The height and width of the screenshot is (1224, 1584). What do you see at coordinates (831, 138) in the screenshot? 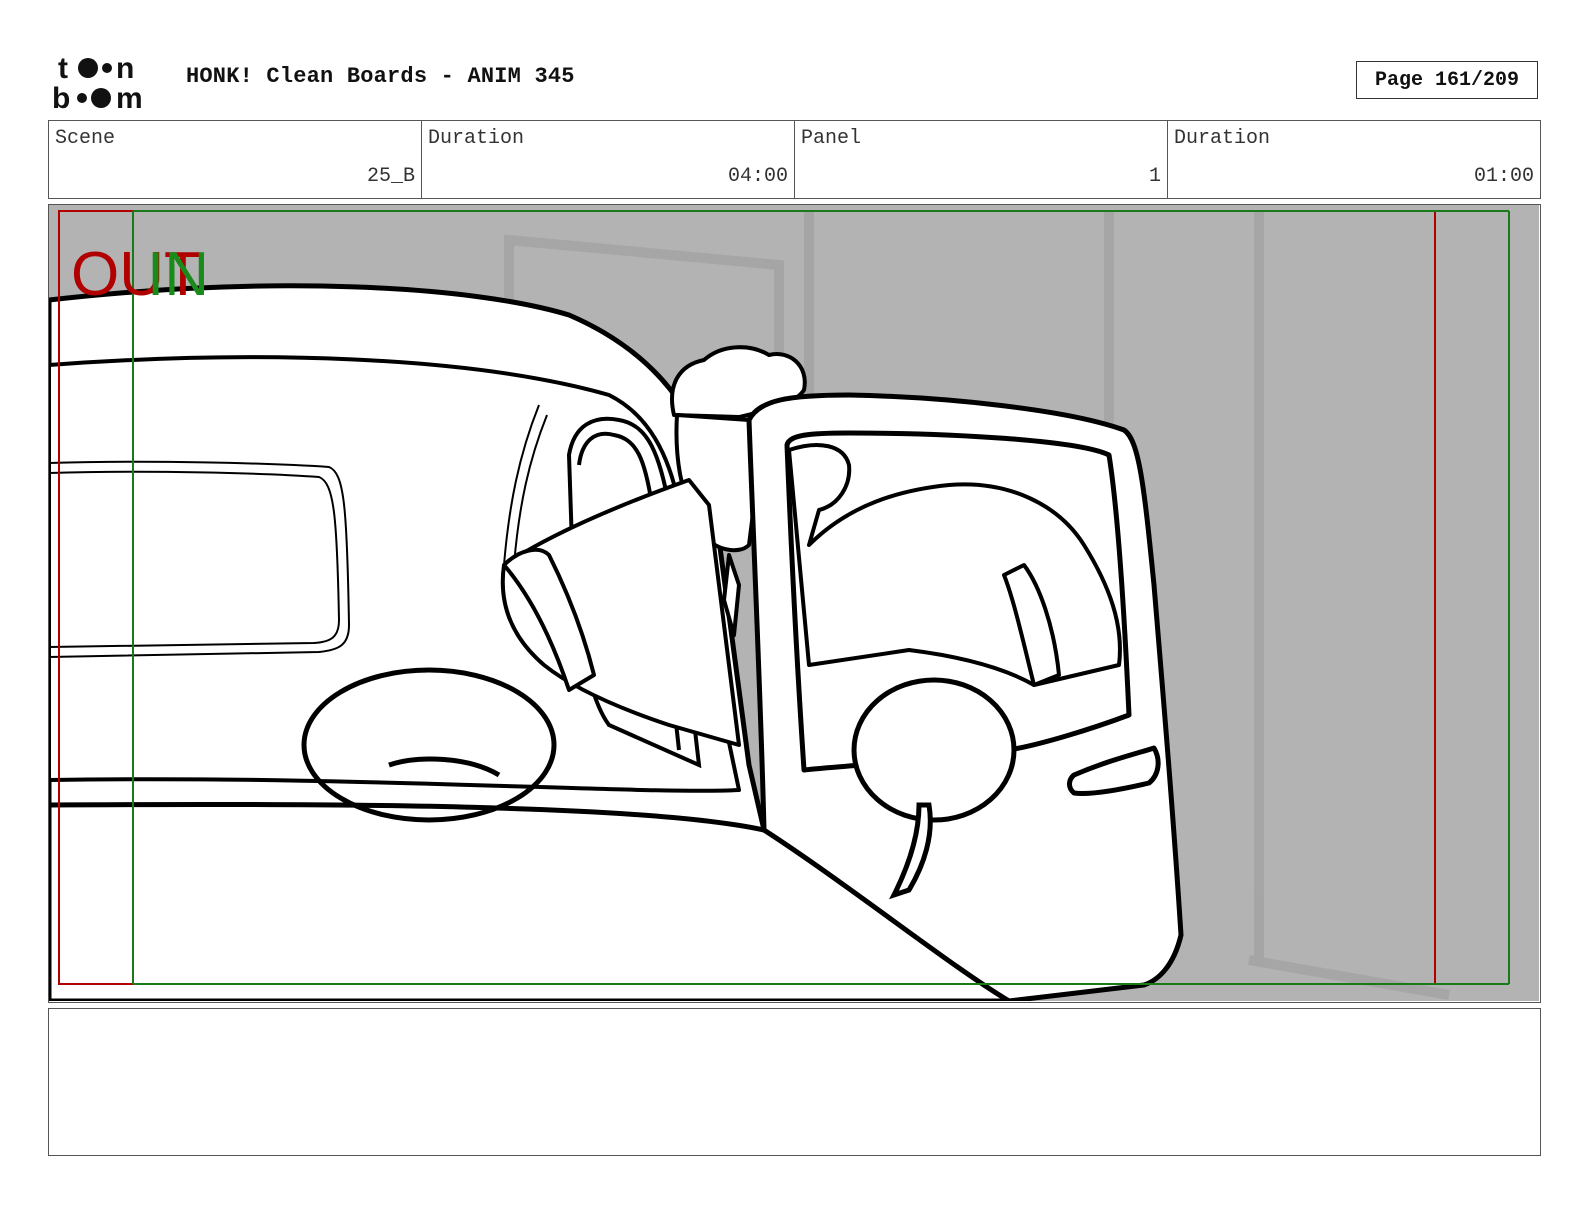
I see `panel-label: Panel` at bounding box center [831, 138].